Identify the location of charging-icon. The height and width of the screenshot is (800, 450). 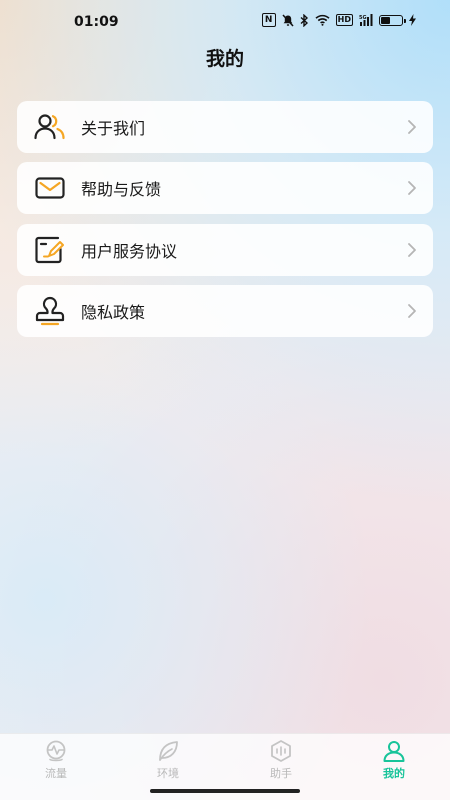
(412, 20).